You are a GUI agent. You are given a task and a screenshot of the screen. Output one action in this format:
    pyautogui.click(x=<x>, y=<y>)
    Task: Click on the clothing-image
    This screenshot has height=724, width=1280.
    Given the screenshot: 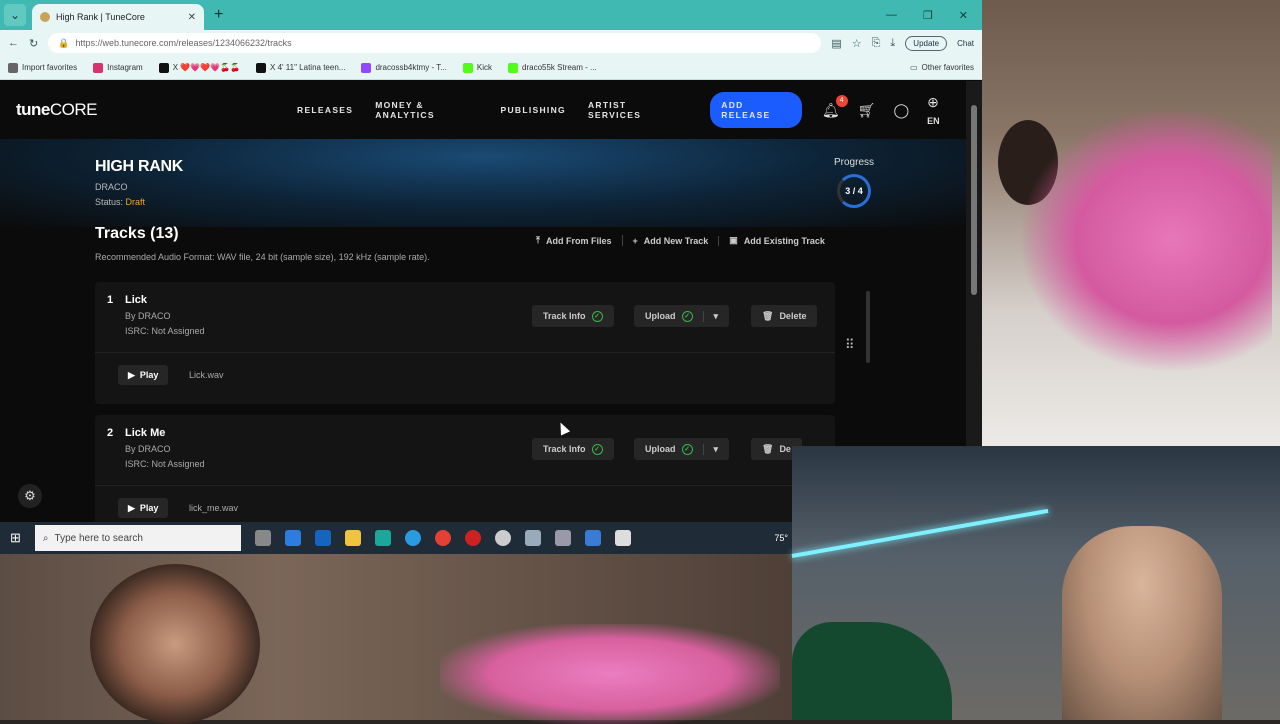 What is the action you would take?
    pyautogui.click(x=872, y=671)
    